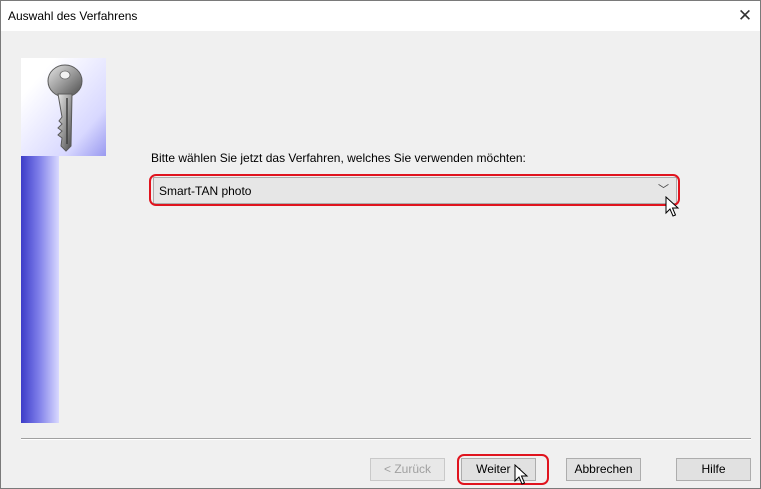 This screenshot has height=489, width=761. I want to click on title-bar: Auswahl des Verfahrens ✕, so click(380, 16).